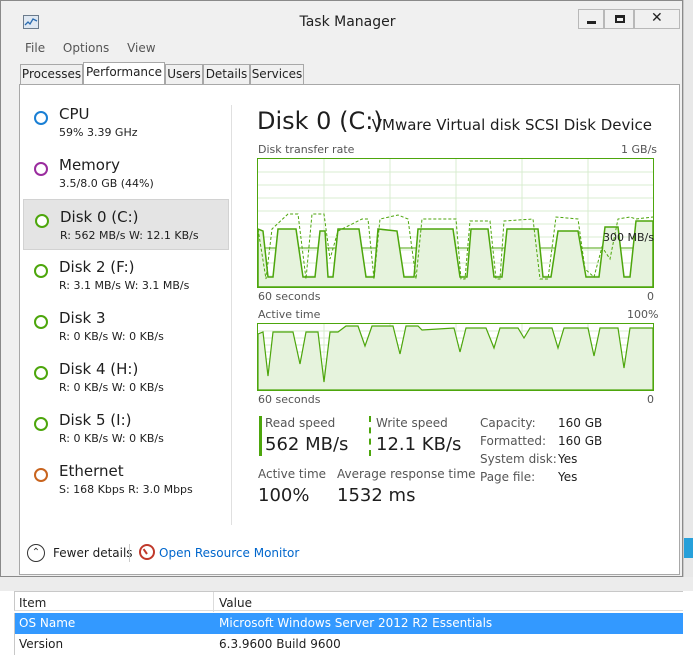  I want to click on background-window-edge, so click(688, 331).